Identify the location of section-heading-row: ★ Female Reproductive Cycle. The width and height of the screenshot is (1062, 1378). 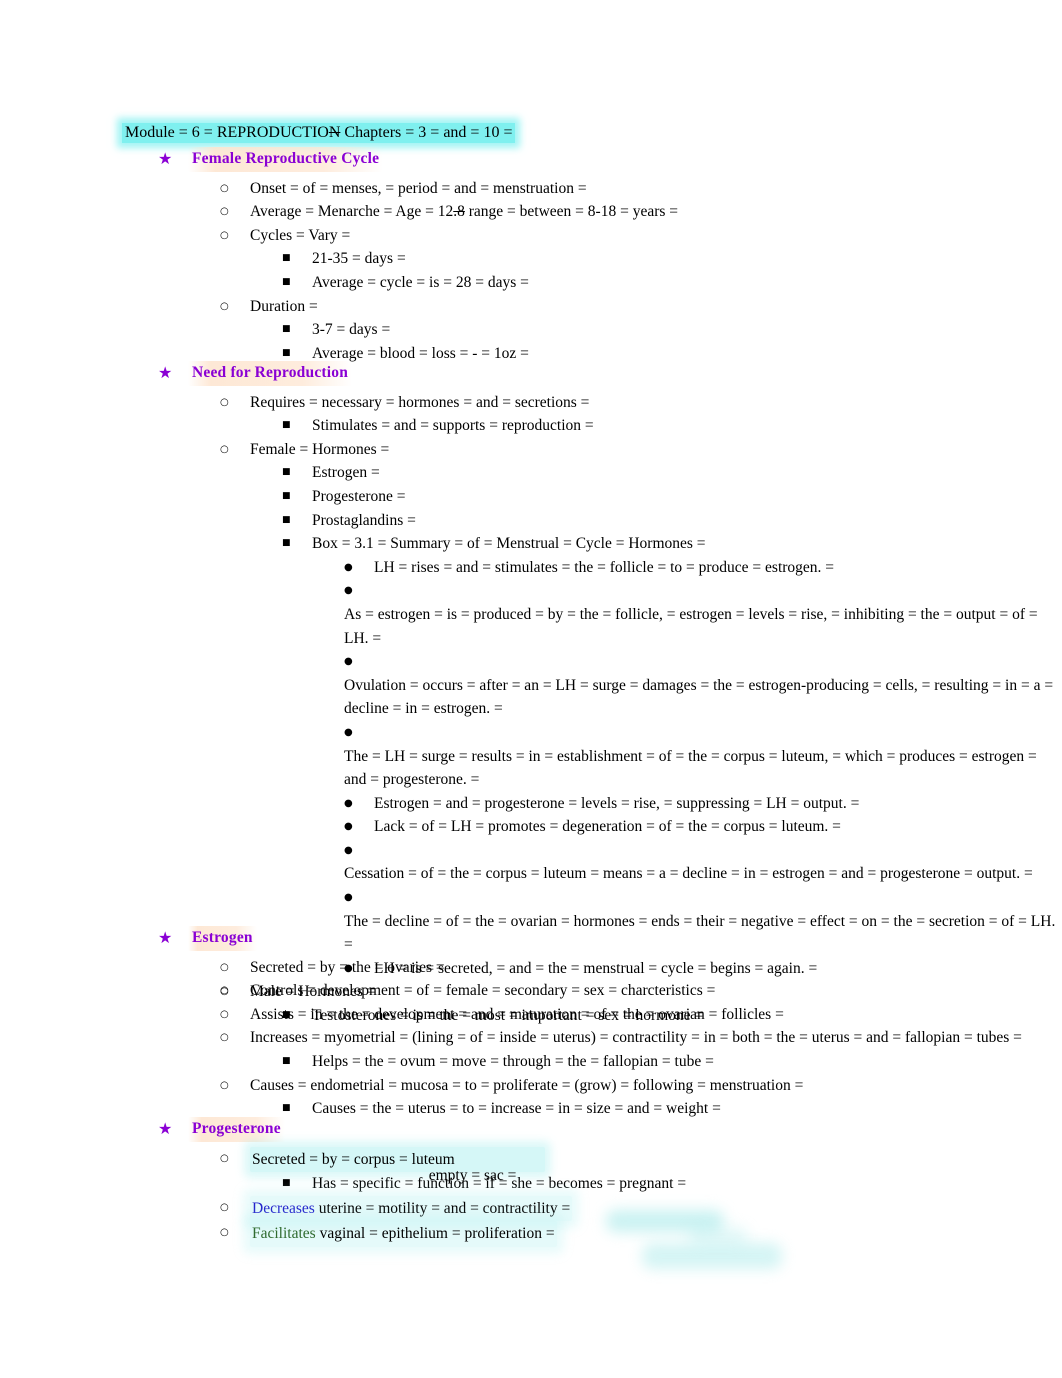
(610, 159).